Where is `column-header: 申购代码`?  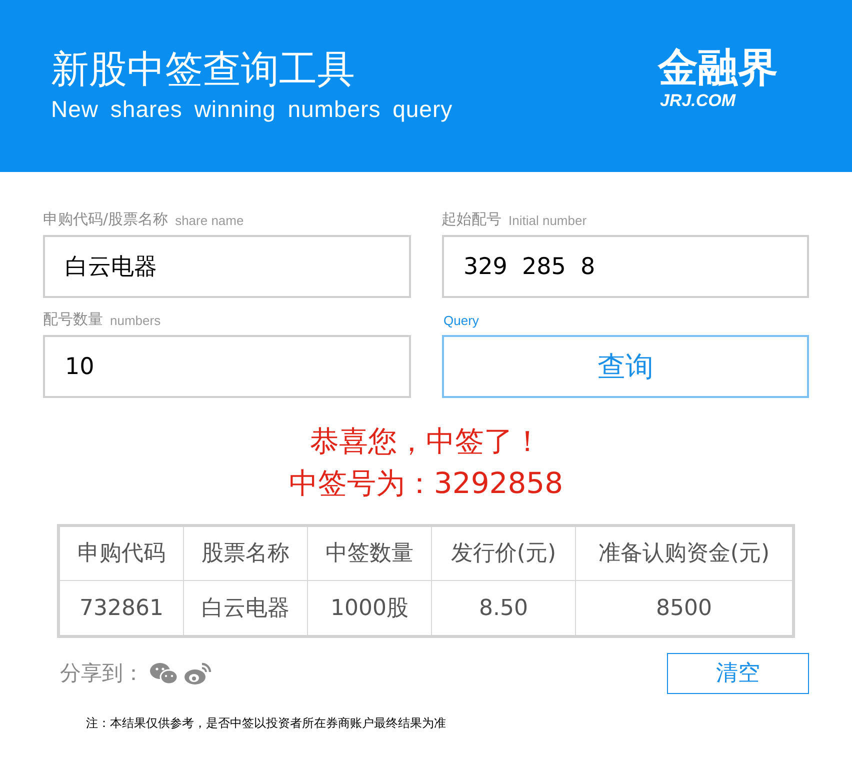
column-header: 申购代码 is located at coordinates (122, 553).